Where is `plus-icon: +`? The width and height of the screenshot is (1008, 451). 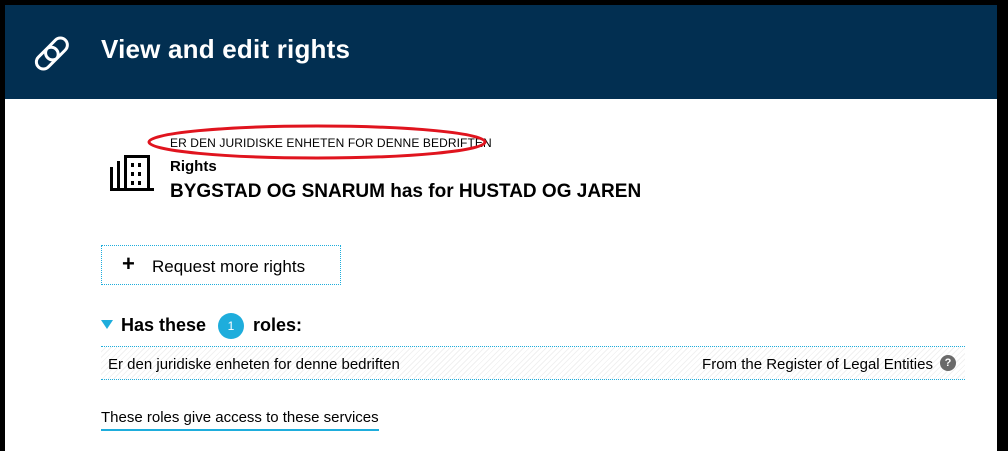 plus-icon: + is located at coordinates (128, 263).